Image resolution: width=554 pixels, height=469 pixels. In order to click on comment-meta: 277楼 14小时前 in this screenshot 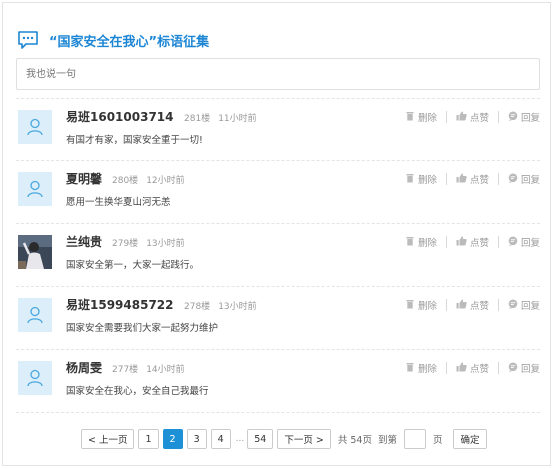, I will do `click(148, 368)`.